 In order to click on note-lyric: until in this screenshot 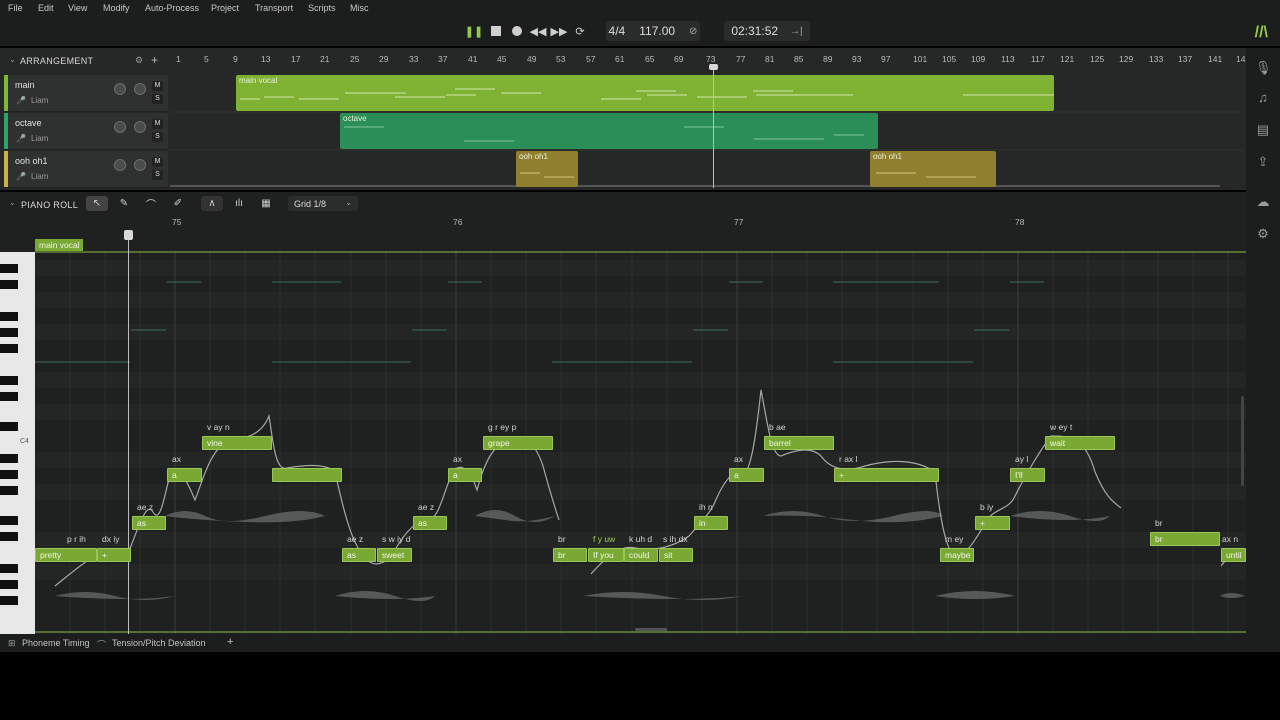, I will do `click(1234, 555)`.